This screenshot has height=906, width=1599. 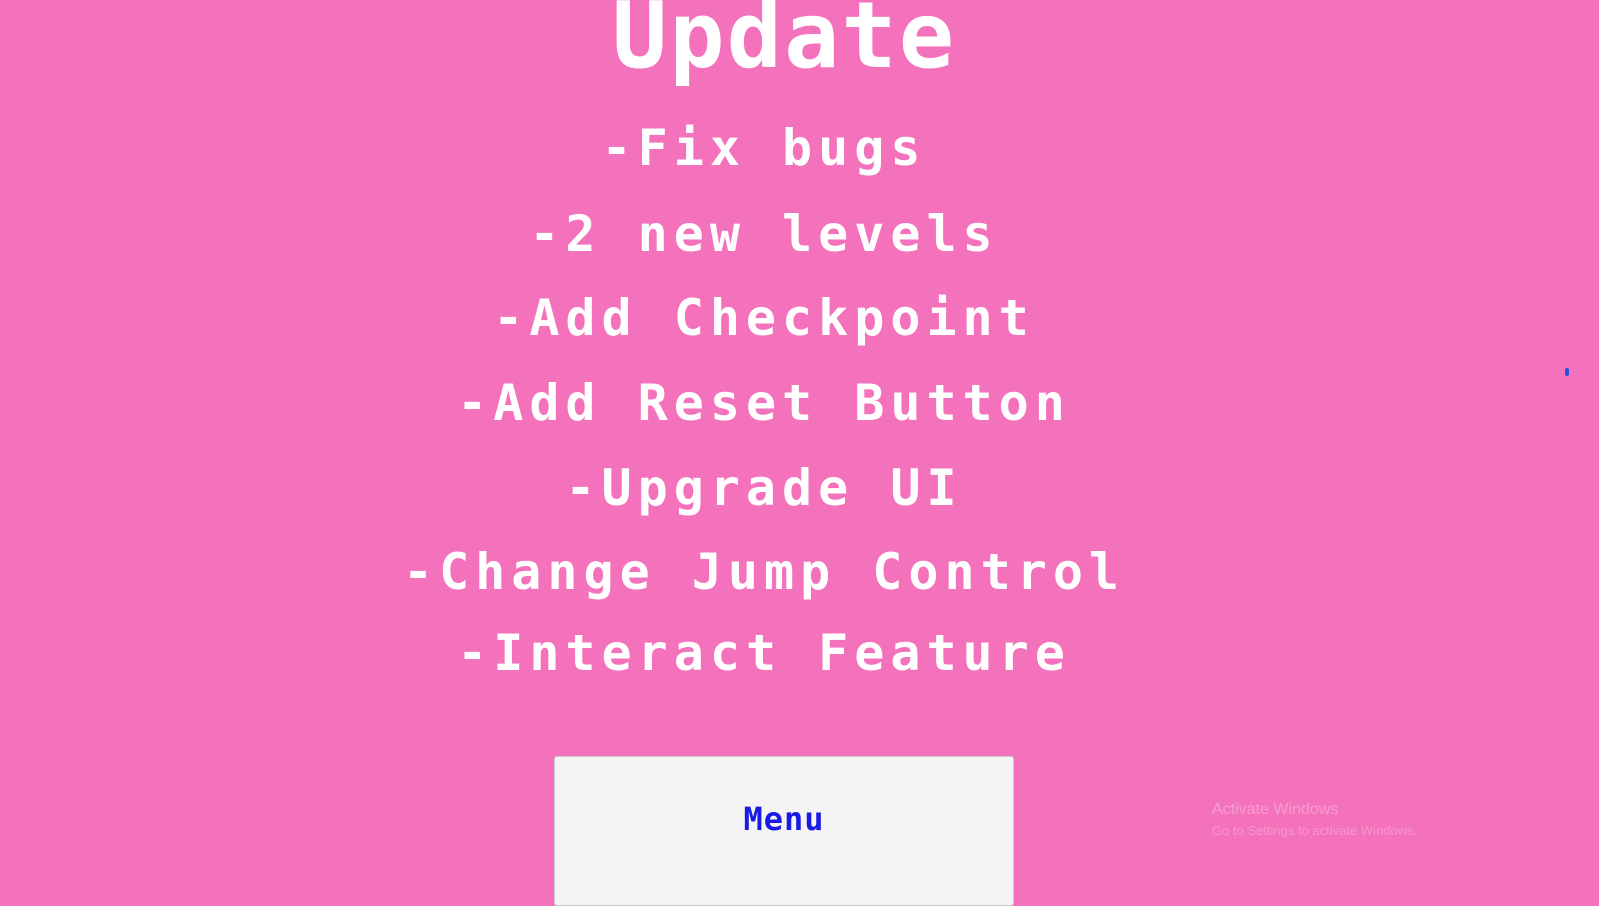 What do you see at coordinates (764, 318) in the screenshot?
I see `update-item-checkpoint: -Add Checkpoint` at bounding box center [764, 318].